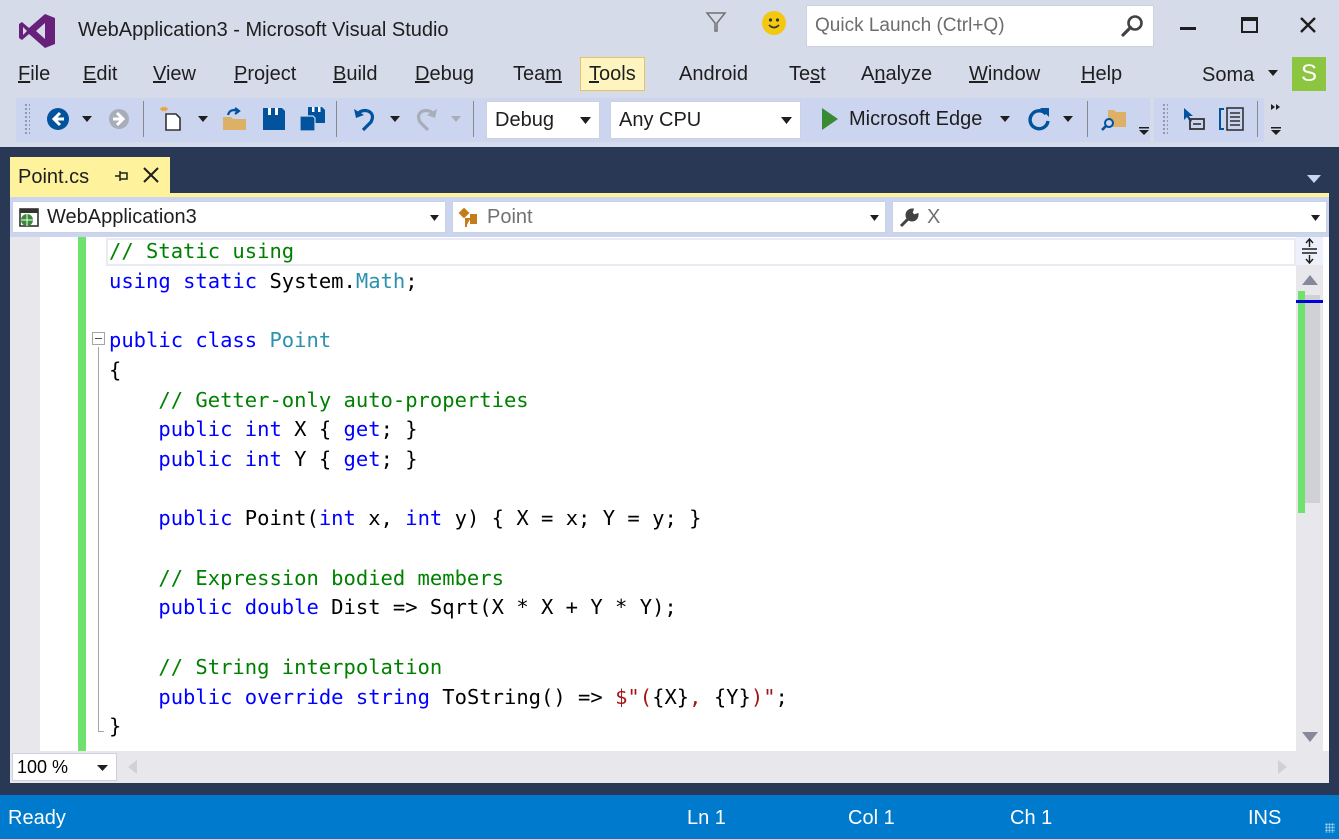 This screenshot has width=1339, height=839. I want to click on new-project-dropdown-icon, so click(203, 119).